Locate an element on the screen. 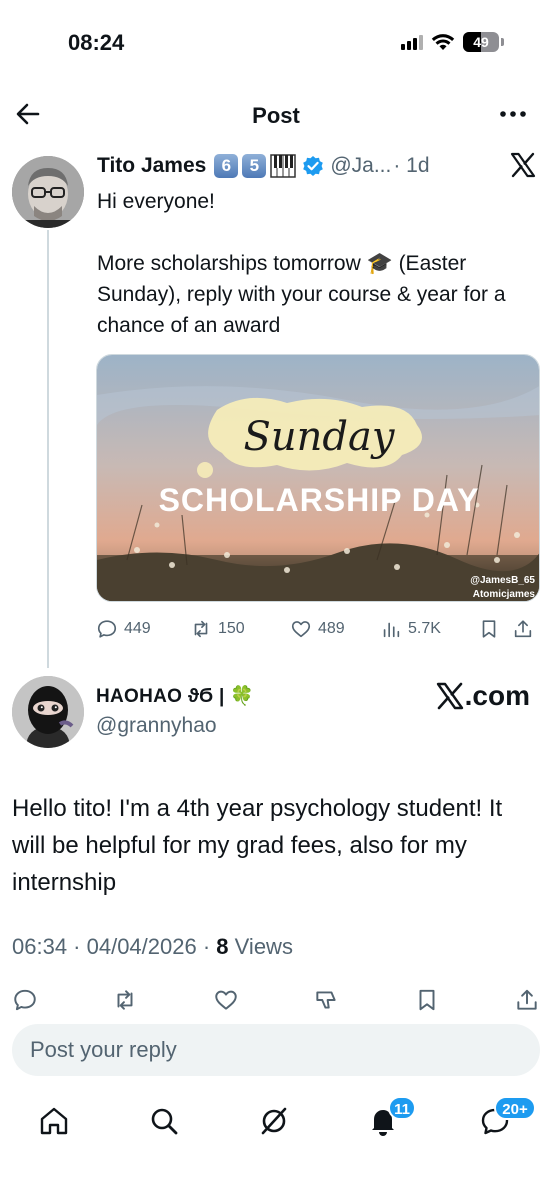 This screenshot has height=1200, width=552. author-avatar is located at coordinates (48, 192).